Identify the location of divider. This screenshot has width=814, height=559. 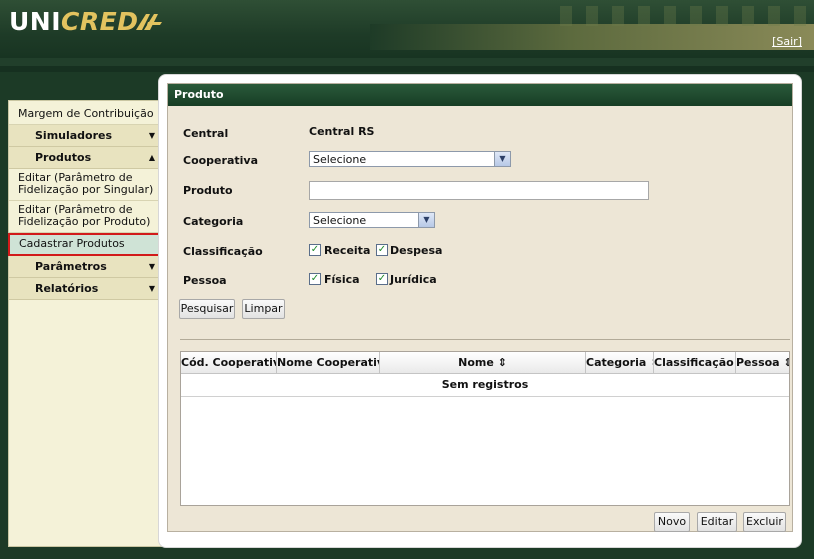
(485, 339).